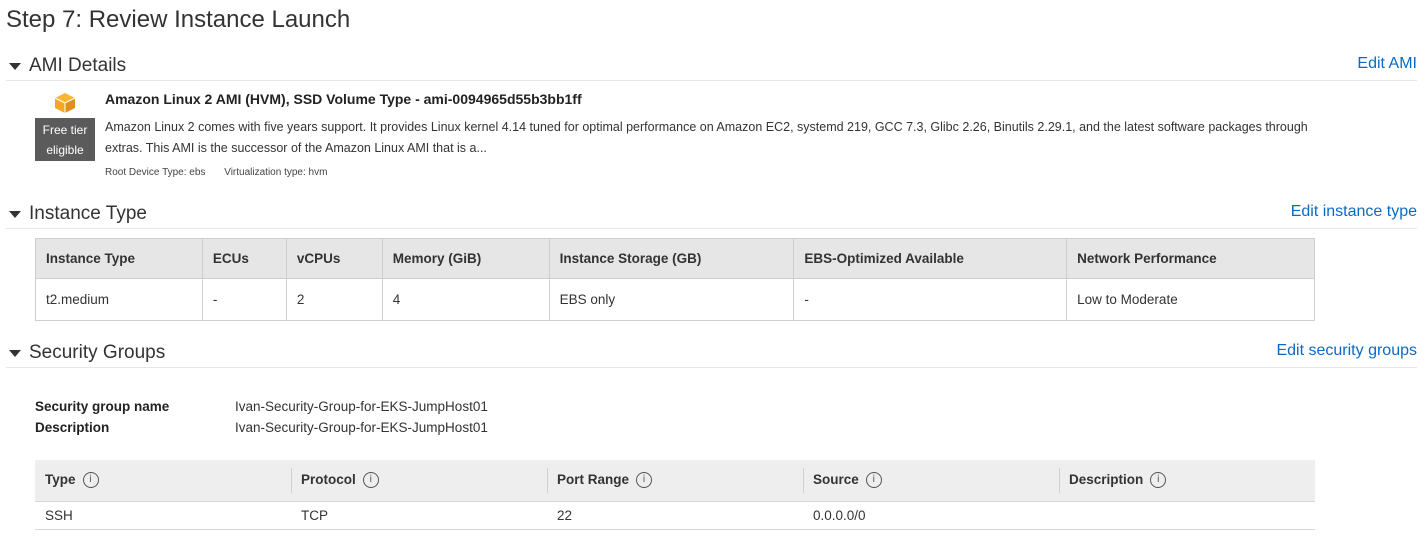 This screenshot has height=540, width=1426. What do you see at coordinates (711, 215) in the screenshot?
I see `instance-type-header: Instance Type Edit instance type` at bounding box center [711, 215].